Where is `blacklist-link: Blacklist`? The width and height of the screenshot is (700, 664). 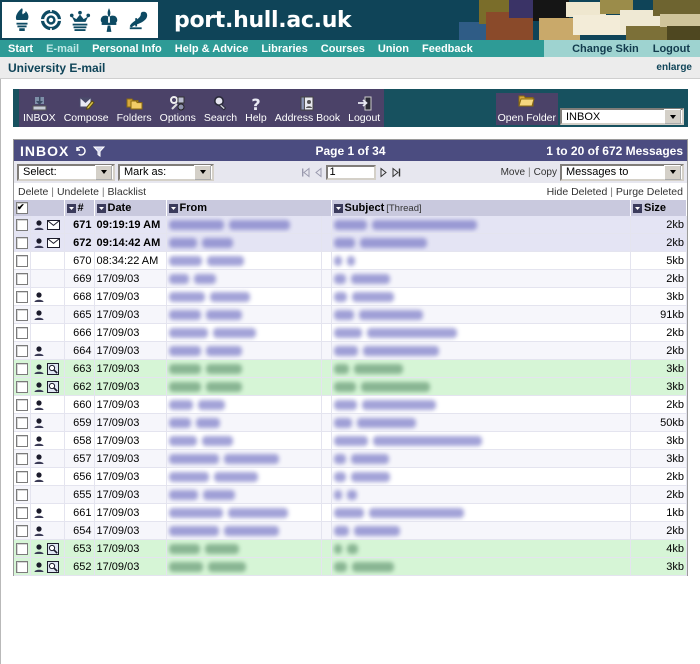
blacklist-link: Blacklist is located at coordinates (127, 192).